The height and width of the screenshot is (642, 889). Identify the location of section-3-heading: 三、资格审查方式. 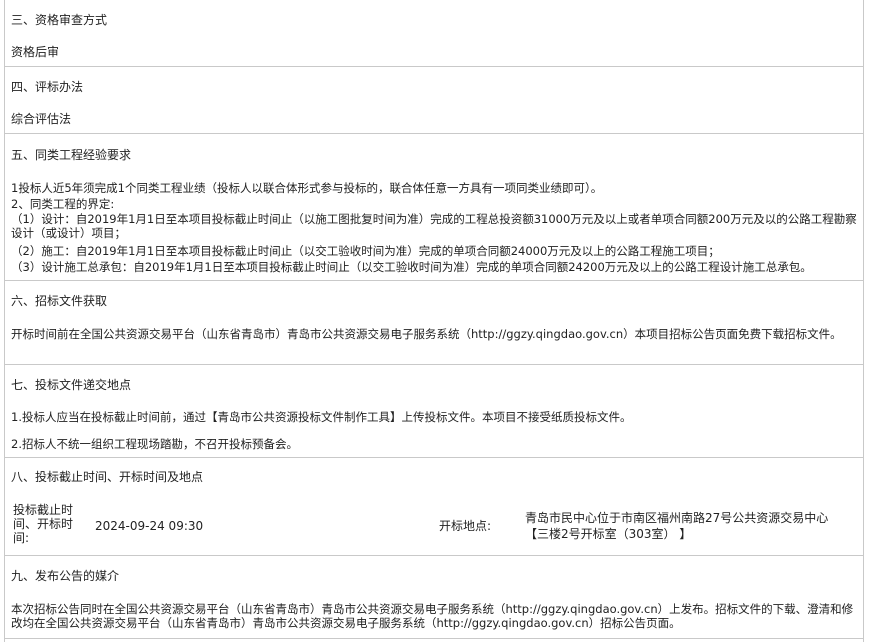
(59, 20).